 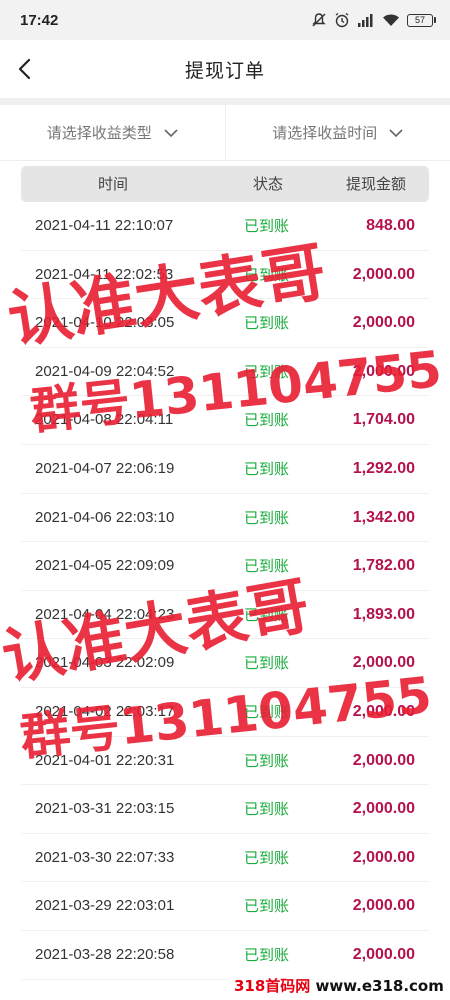 What do you see at coordinates (383, 468) in the screenshot?
I see `row-amount: 1,292.00` at bounding box center [383, 468].